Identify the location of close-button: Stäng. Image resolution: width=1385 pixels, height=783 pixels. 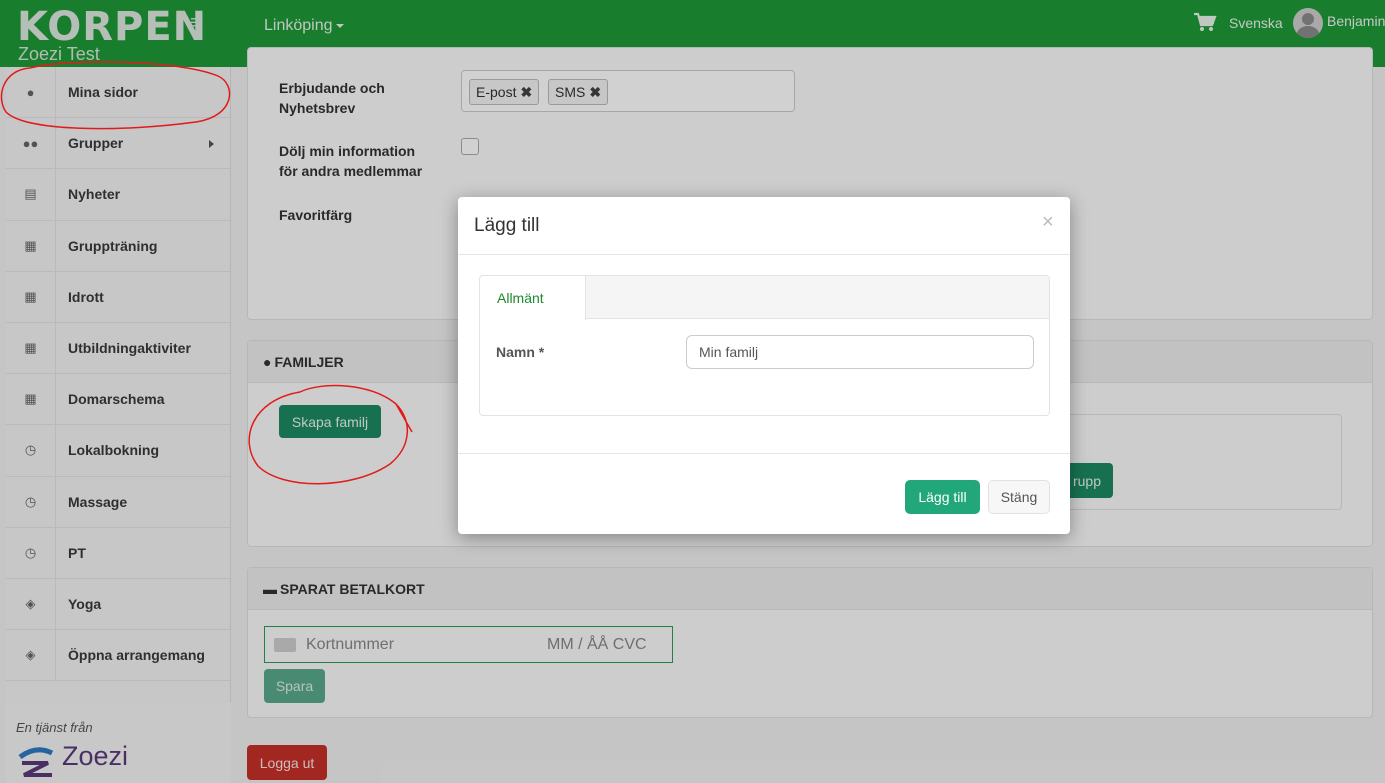
(1019, 497).